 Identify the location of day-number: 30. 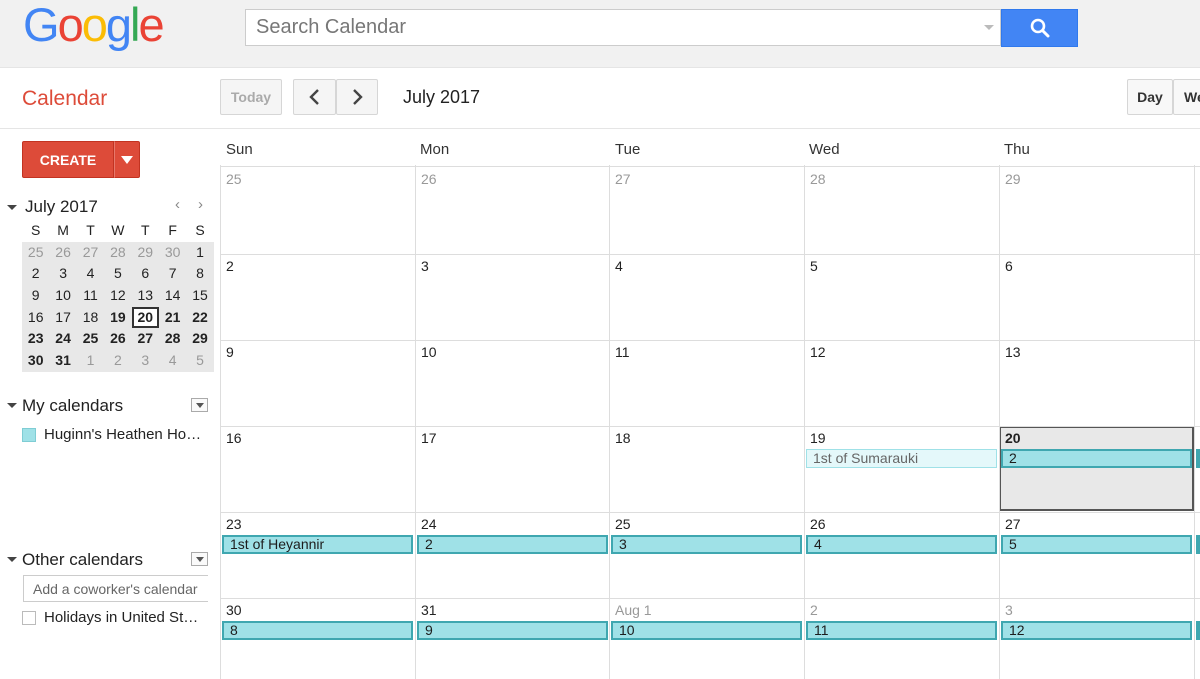
(234, 610).